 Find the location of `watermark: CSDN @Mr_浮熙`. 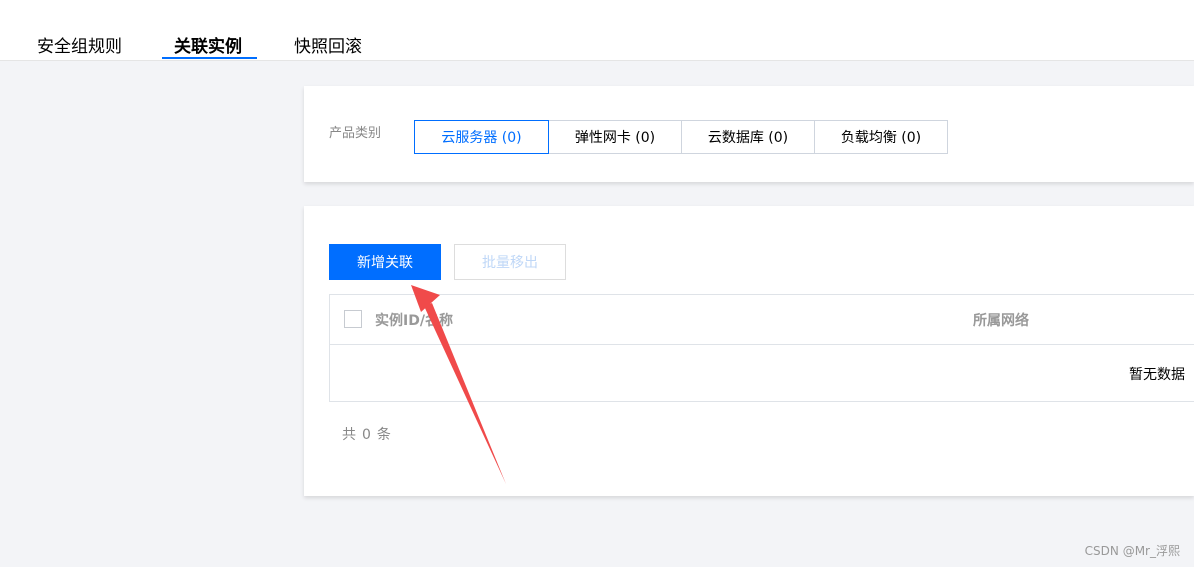

watermark: CSDN @Mr_浮熙 is located at coordinates (1132, 551).